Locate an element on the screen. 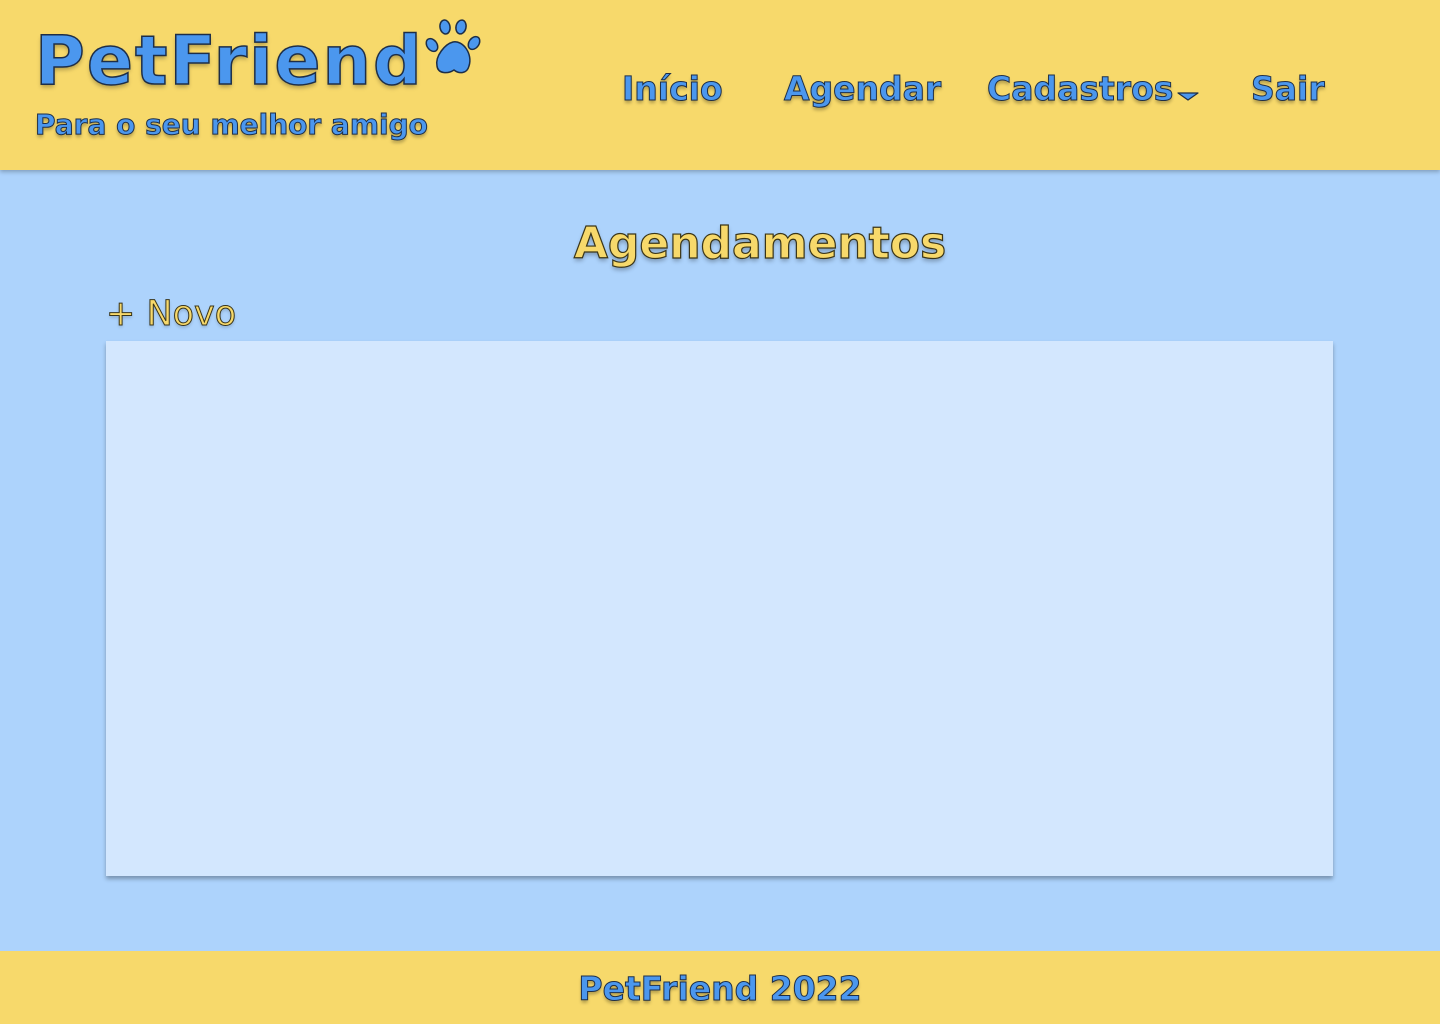  nav-item-agendar: Agendar is located at coordinates (862, 89).